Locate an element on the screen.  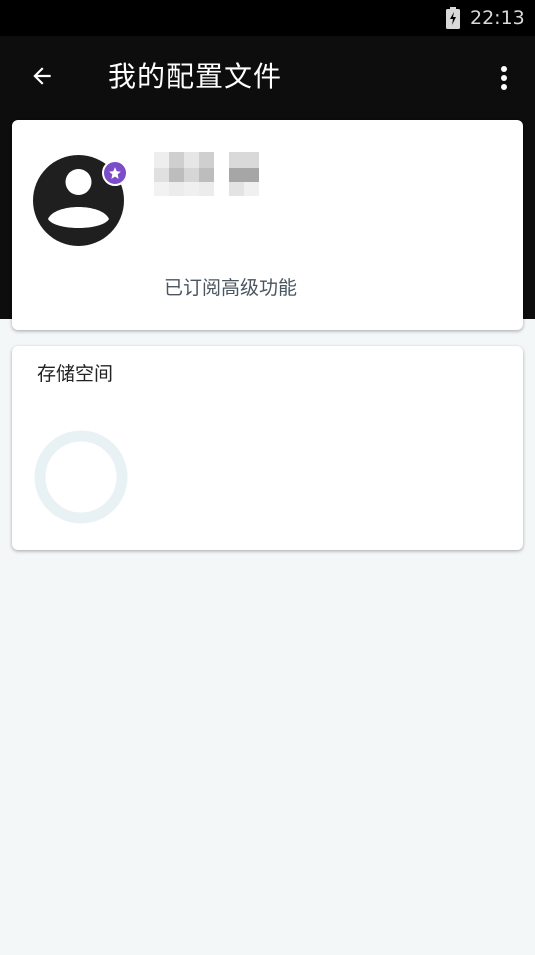
back-button is located at coordinates (42, 76).